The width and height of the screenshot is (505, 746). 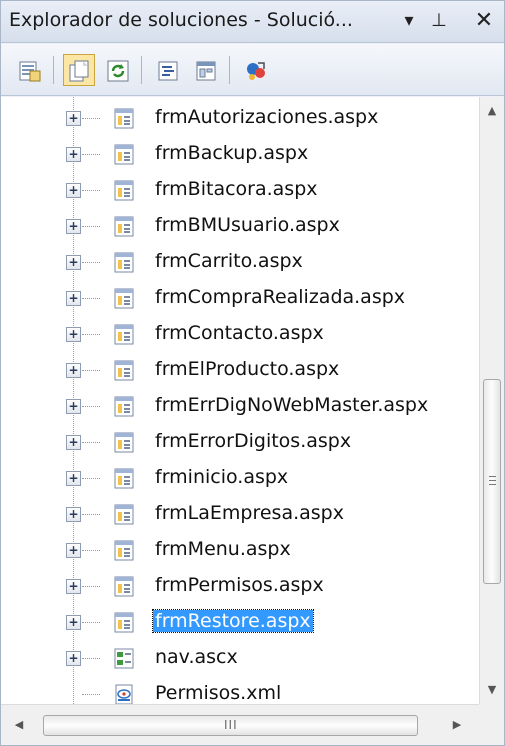 I want to click on vertical-scrollbar: ▲ ▼, so click(x=491, y=400).